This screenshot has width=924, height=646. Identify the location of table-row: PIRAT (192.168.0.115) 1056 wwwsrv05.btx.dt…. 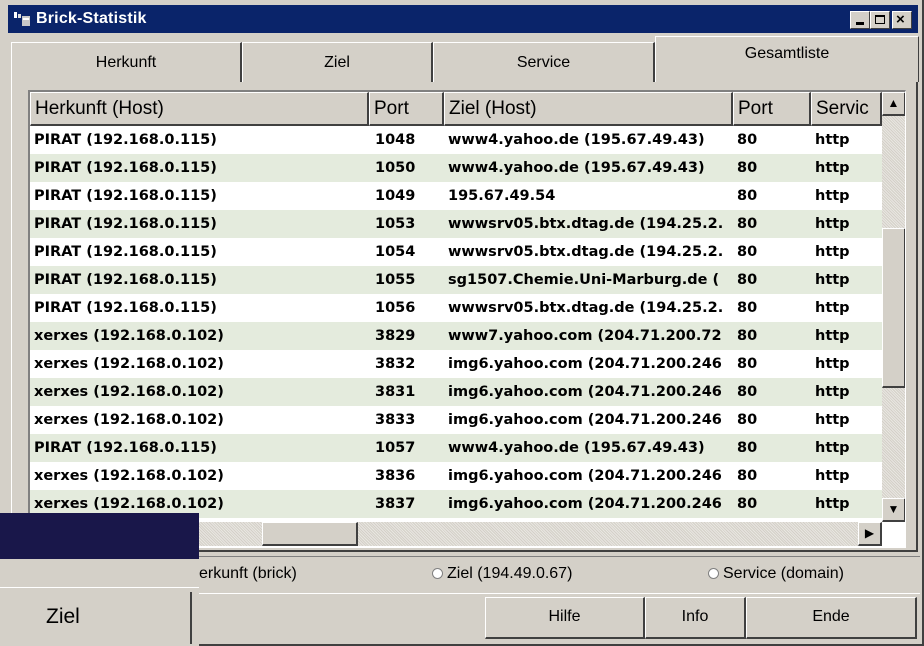
(456, 308).